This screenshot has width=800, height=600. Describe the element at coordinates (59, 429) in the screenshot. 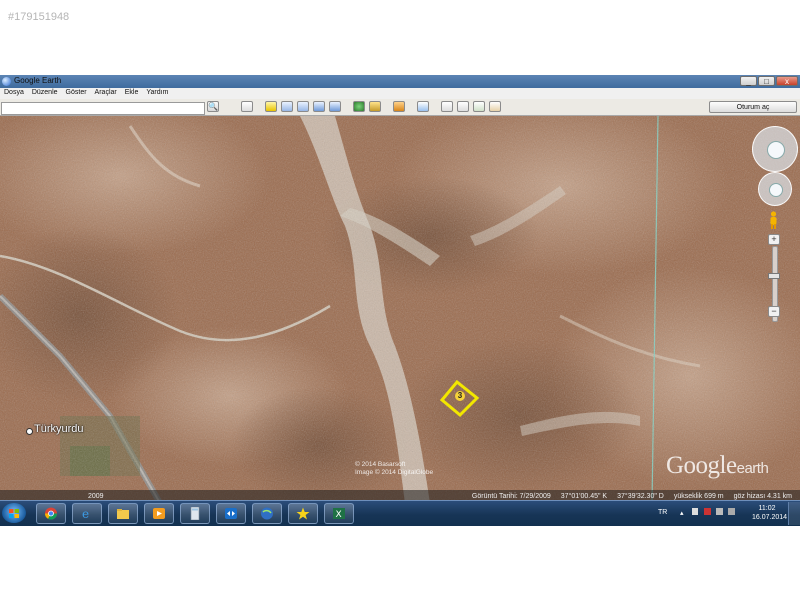

I see `village-label: Türkyurdu` at that location.